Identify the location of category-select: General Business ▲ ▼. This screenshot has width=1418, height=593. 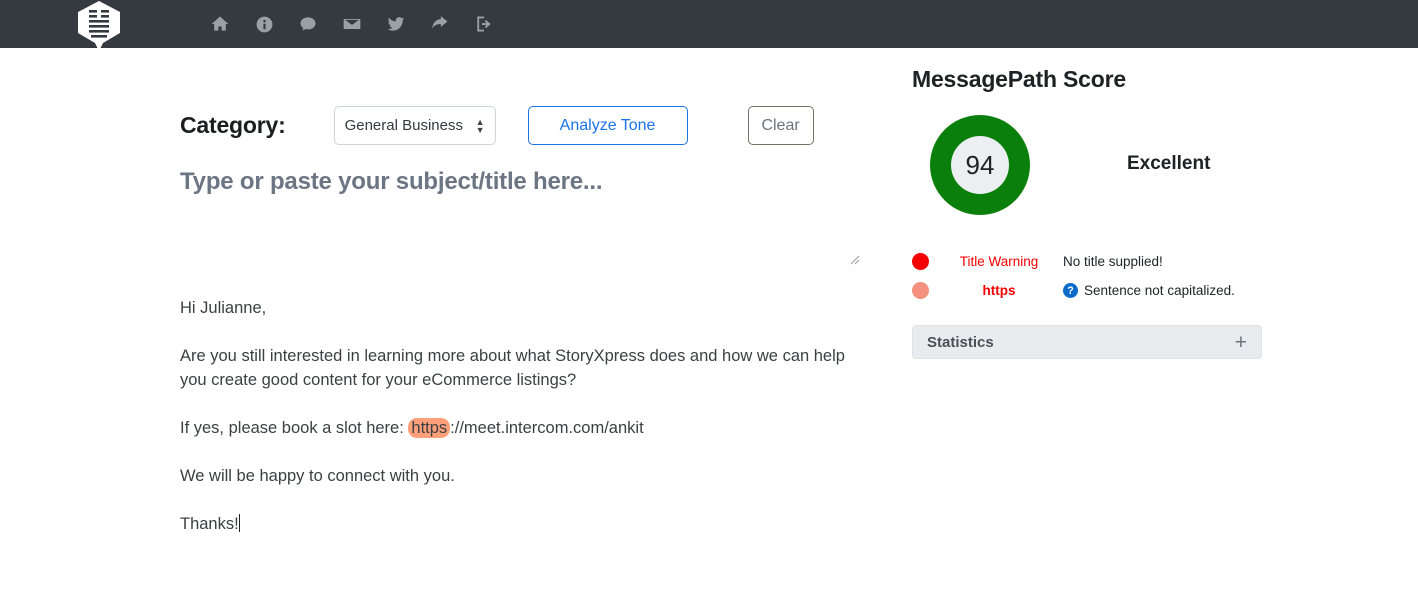
(414, 125).